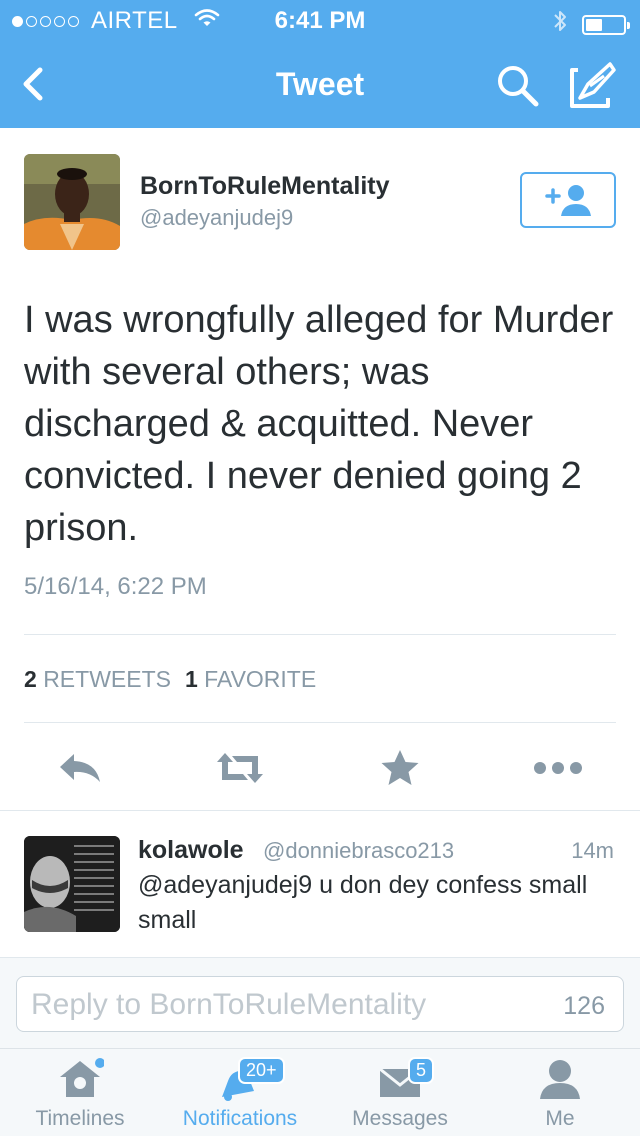 The height and width of the screenshot is (1136, 640). Describe the element at coordinates (80, 1118) in the screenshot. I see `tab-label: Timelines` at that location.